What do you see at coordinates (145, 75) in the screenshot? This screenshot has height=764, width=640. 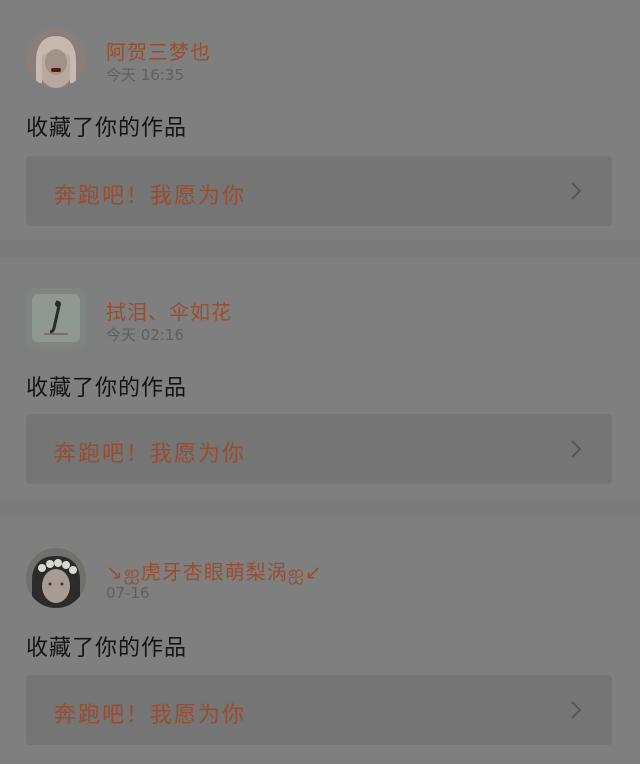 I see `timestamp: 今天 16:35` at bounding box center [145, 75].